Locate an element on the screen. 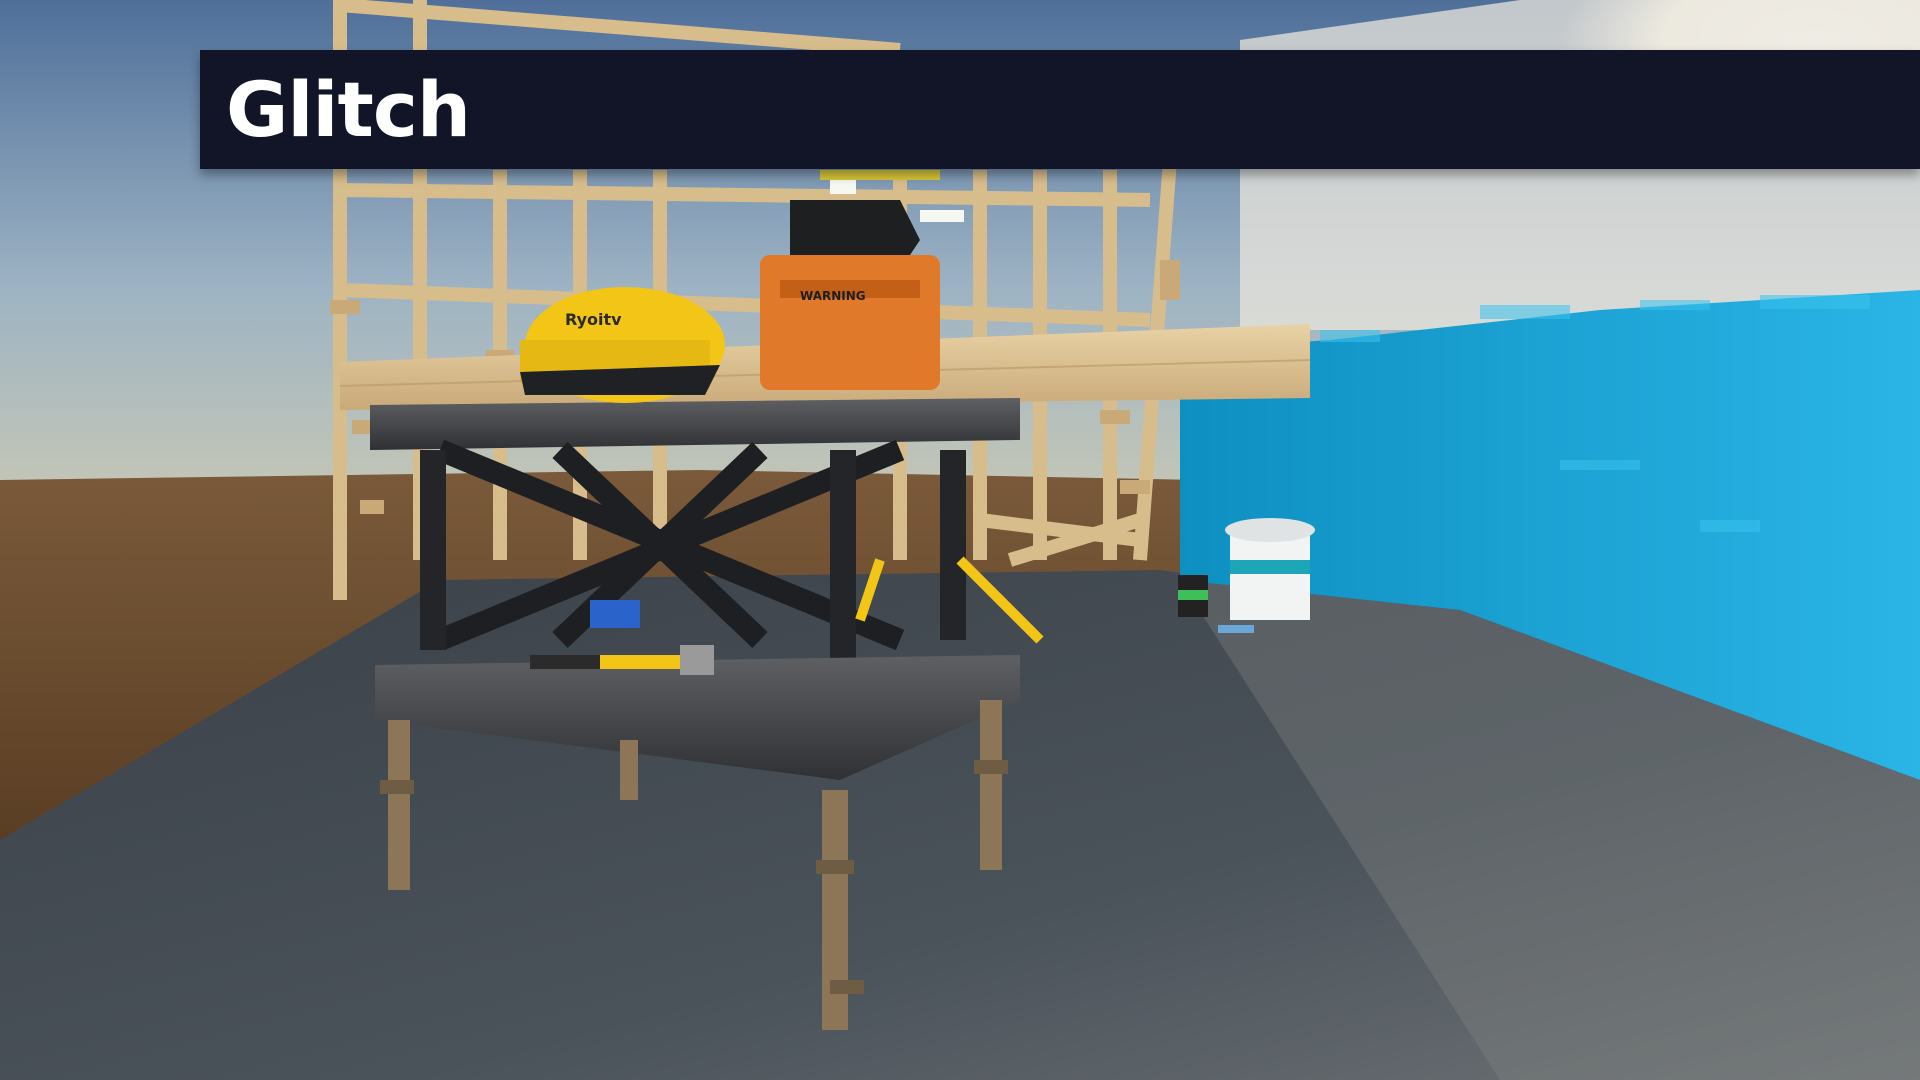  title-text: Glitch is located at coordinates (348, 109).